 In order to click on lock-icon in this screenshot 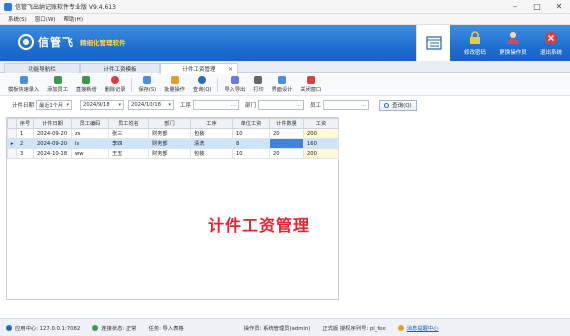, I will do `click(475, 37)`.